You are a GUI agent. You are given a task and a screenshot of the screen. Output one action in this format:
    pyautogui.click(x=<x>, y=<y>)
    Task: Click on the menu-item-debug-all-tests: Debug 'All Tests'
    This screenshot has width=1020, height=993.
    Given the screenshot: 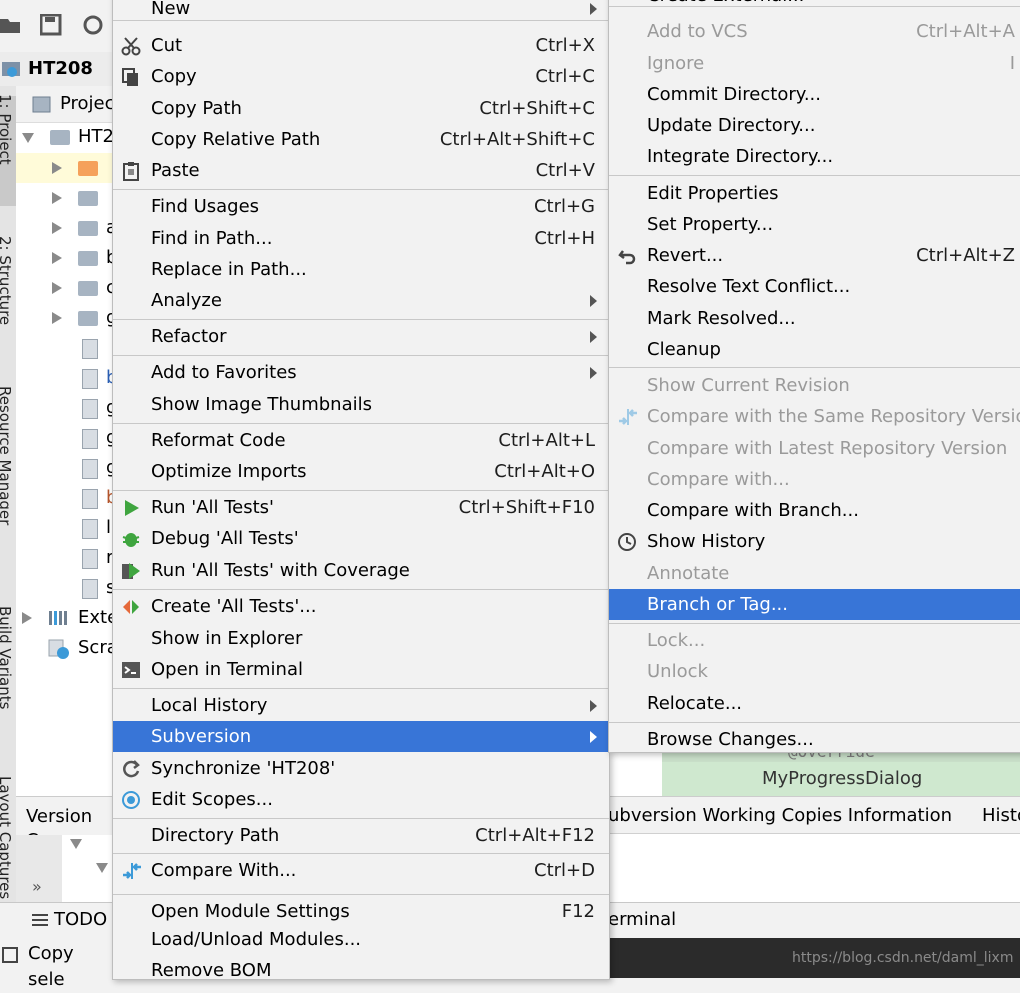 What is the action you would take?
    pyautogui.click(x=361, y=538)
    